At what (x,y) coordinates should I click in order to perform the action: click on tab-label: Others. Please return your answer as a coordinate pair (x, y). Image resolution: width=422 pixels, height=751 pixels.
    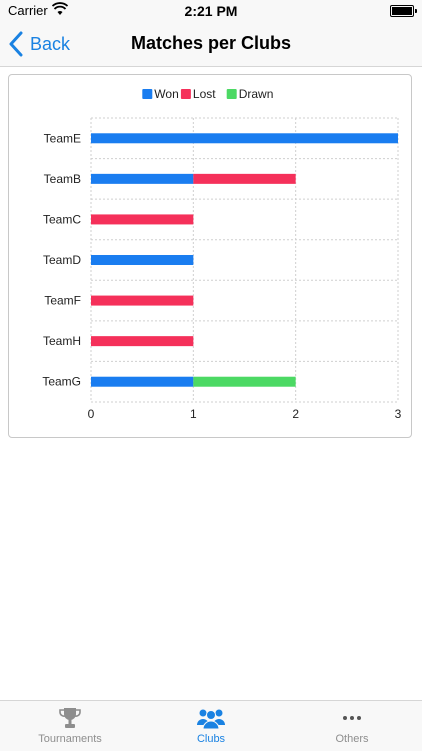
    Looking at the image, I should click on (352, 739).